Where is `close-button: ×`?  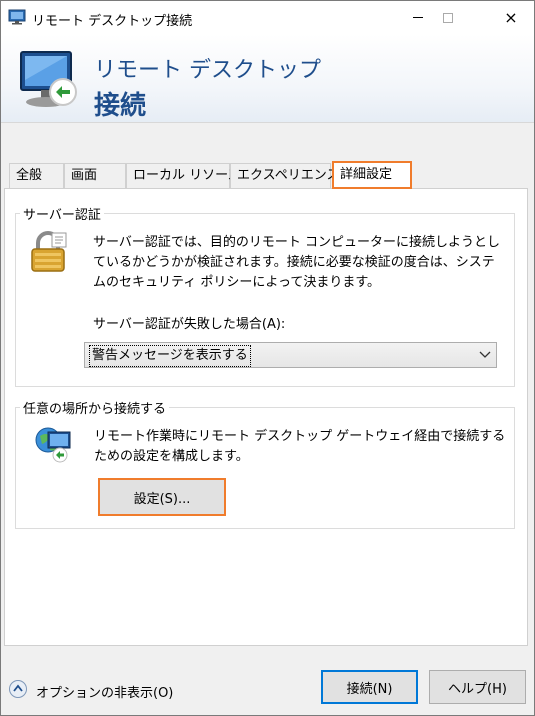 close-button: × is located at coordinates (511, 17).